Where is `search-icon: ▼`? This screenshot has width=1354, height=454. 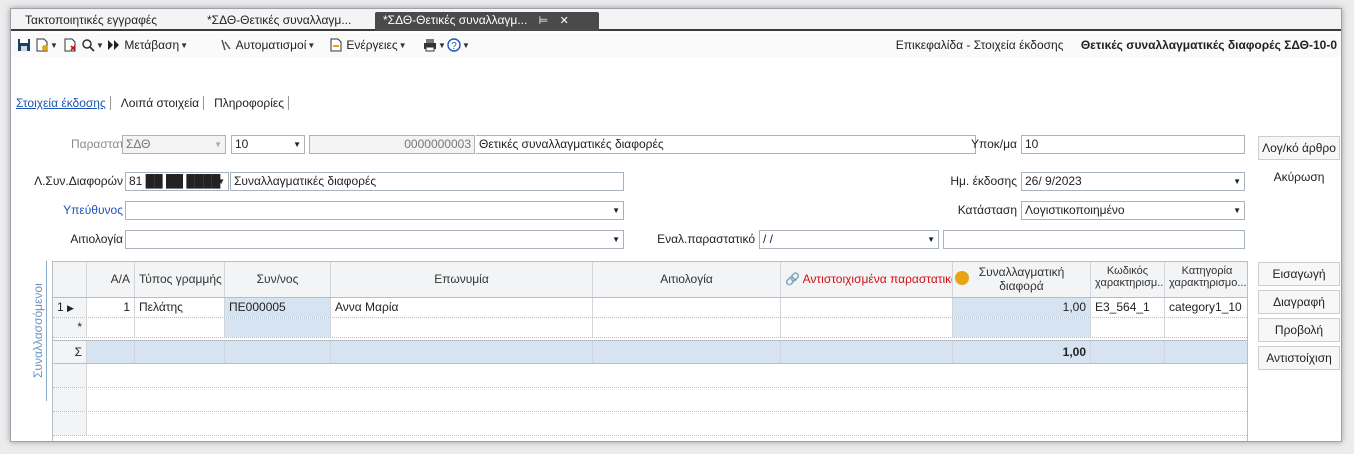
search-icon: ▼ is located at coordinates (92, 45).